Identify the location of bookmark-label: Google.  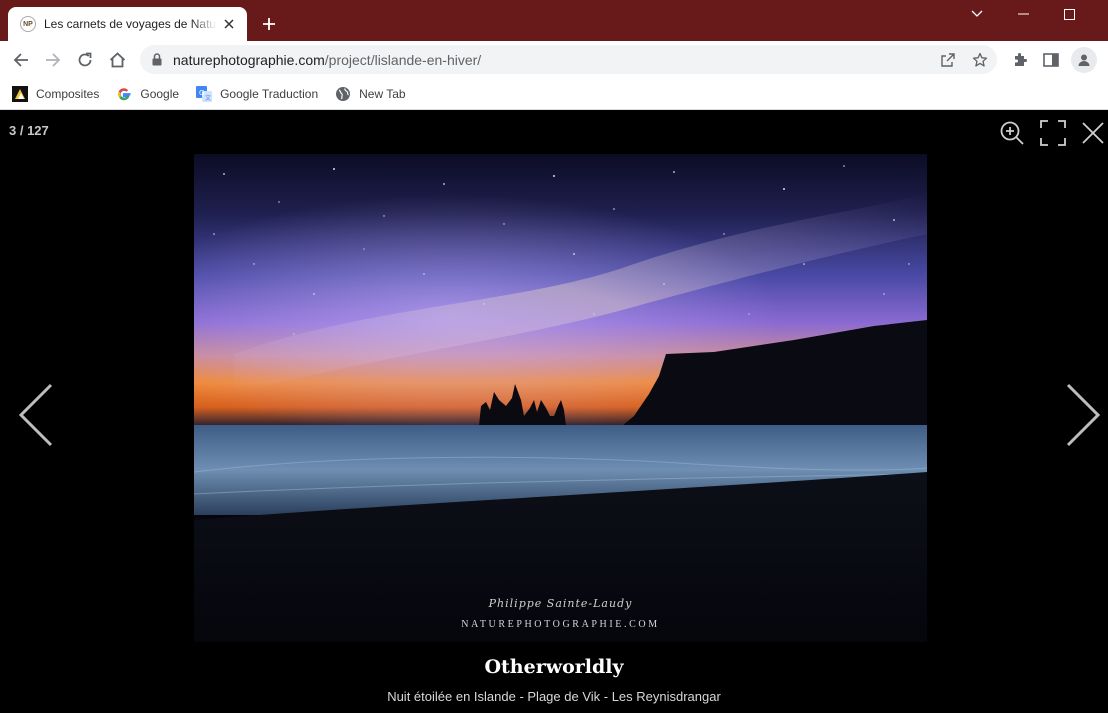
(160, 93).